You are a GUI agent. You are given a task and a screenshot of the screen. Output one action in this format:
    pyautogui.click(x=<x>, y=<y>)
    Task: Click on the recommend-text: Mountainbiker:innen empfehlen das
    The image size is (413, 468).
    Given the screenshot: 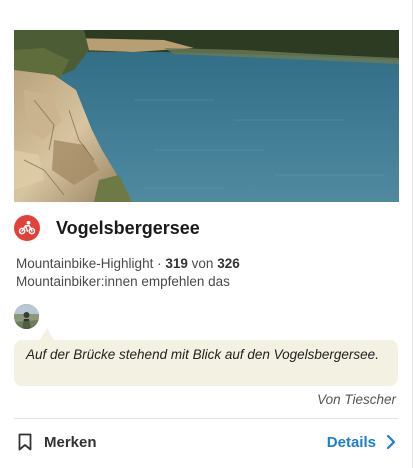 What is the action you would take?
    pyautogui.click(x=123, y=281)
    